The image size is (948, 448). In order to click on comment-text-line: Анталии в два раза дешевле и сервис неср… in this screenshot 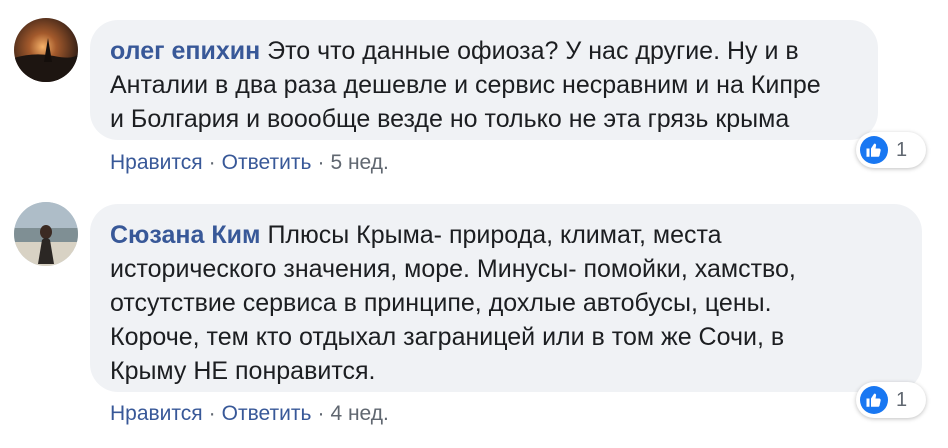, I will do `click(465, 85)`.